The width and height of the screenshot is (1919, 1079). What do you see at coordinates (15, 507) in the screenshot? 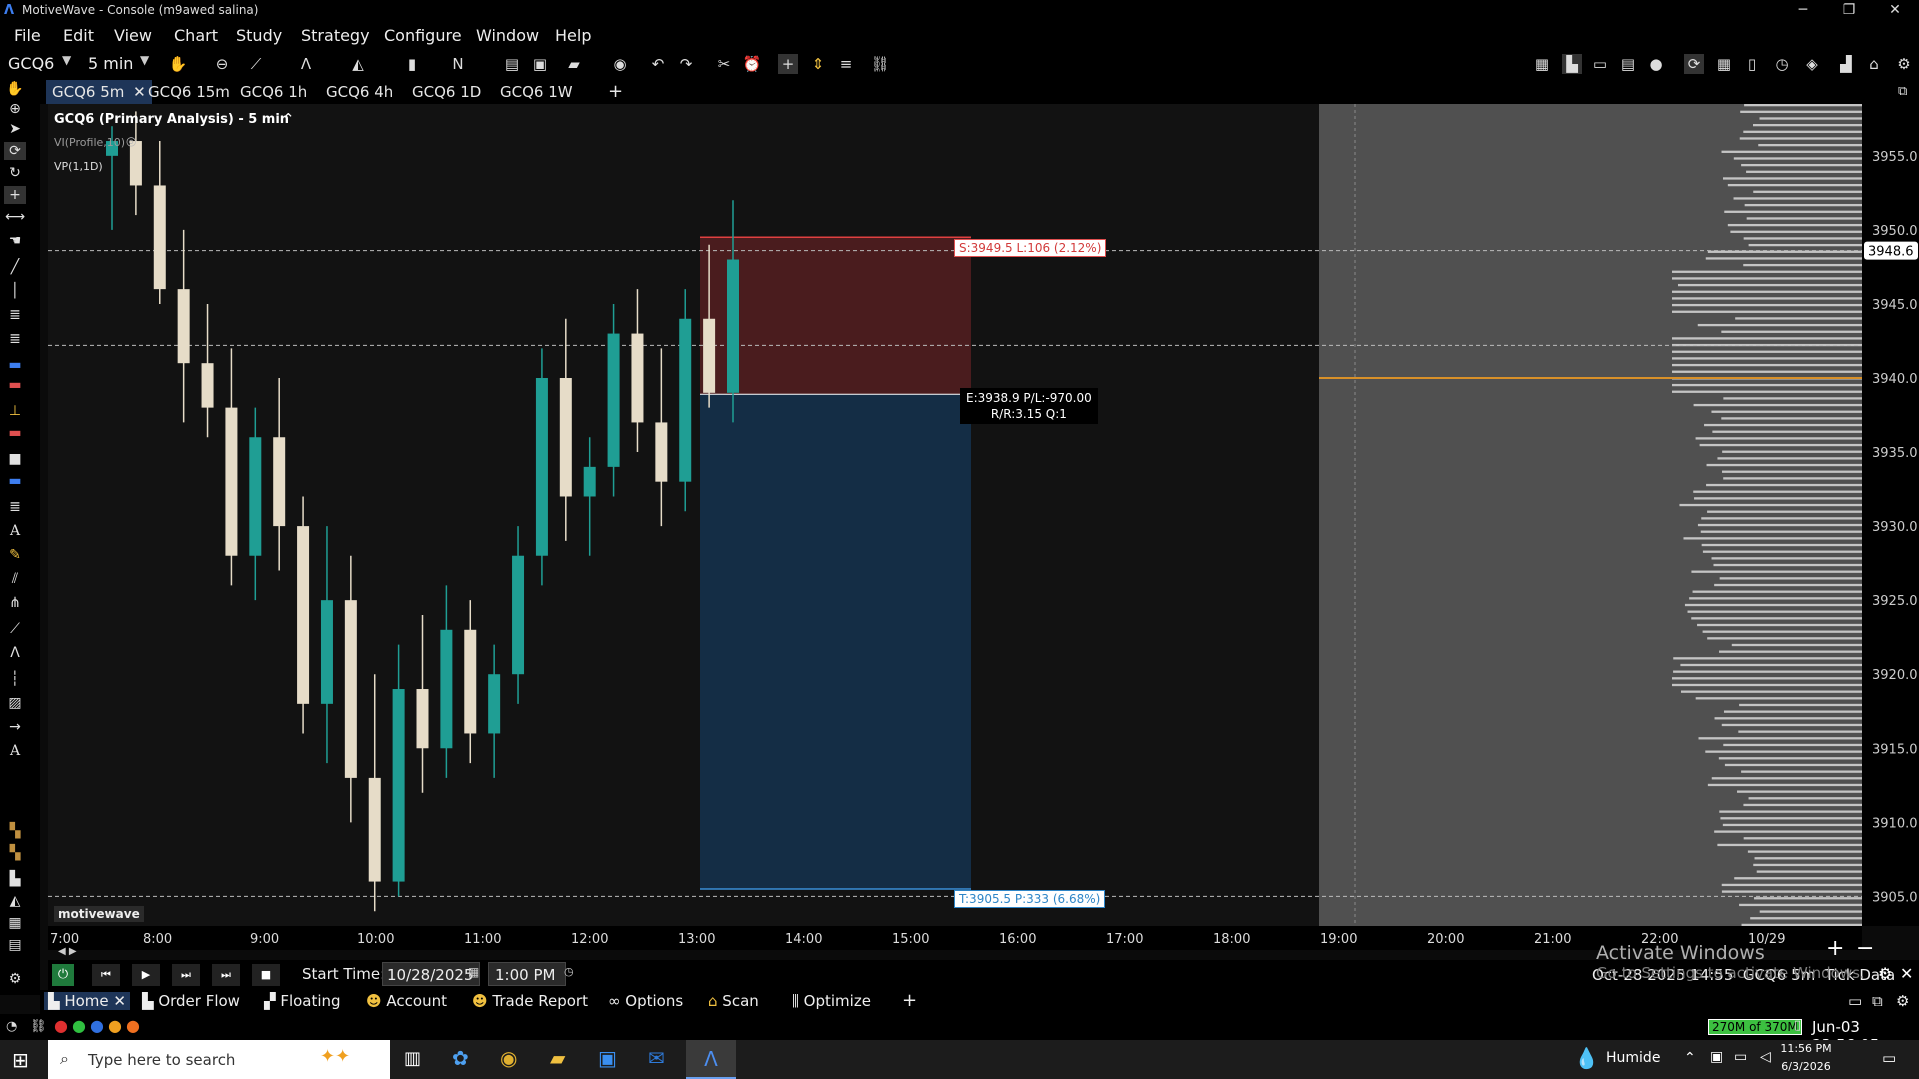
I see `gann-icon: ≣` at bounding box center [15, 507].